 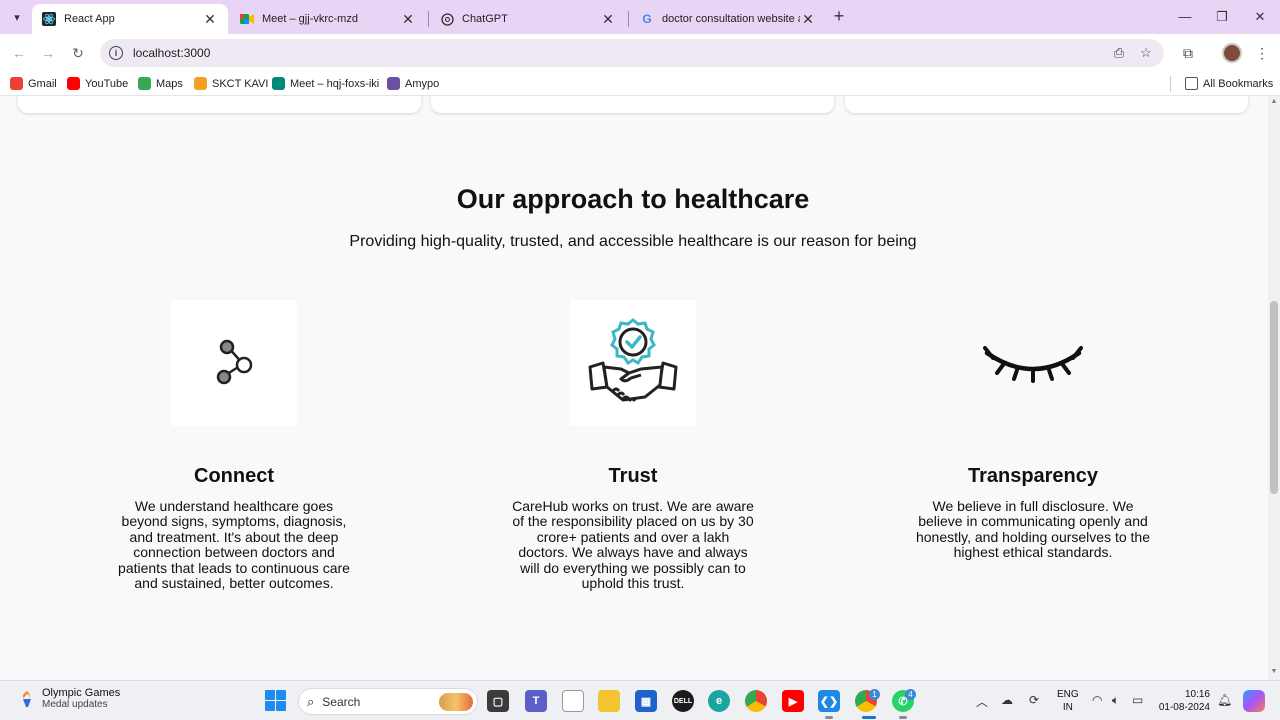 I want to click on skct-icon, so click(x=200, y=83).